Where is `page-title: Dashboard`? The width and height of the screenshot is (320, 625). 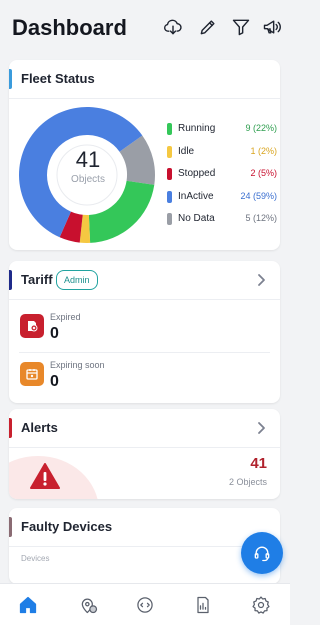
page-title: Dashboard is located at coordinates (69, 27).